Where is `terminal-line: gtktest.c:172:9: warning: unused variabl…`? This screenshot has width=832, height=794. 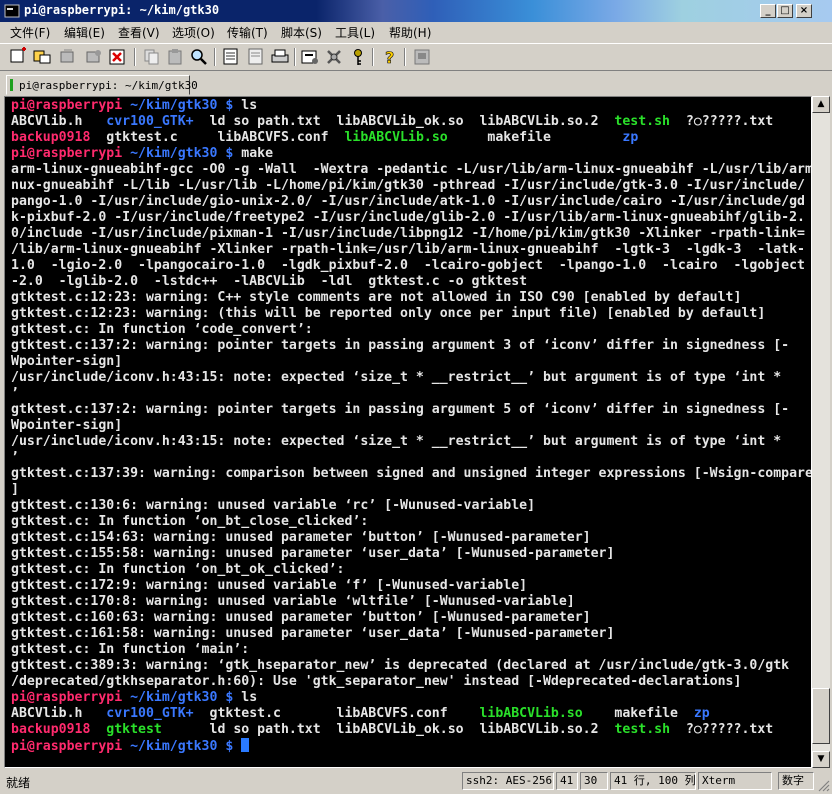
terminal-line: gtktest.c:172:9: warning: unused variabl… is located at coordinates (411, 586).